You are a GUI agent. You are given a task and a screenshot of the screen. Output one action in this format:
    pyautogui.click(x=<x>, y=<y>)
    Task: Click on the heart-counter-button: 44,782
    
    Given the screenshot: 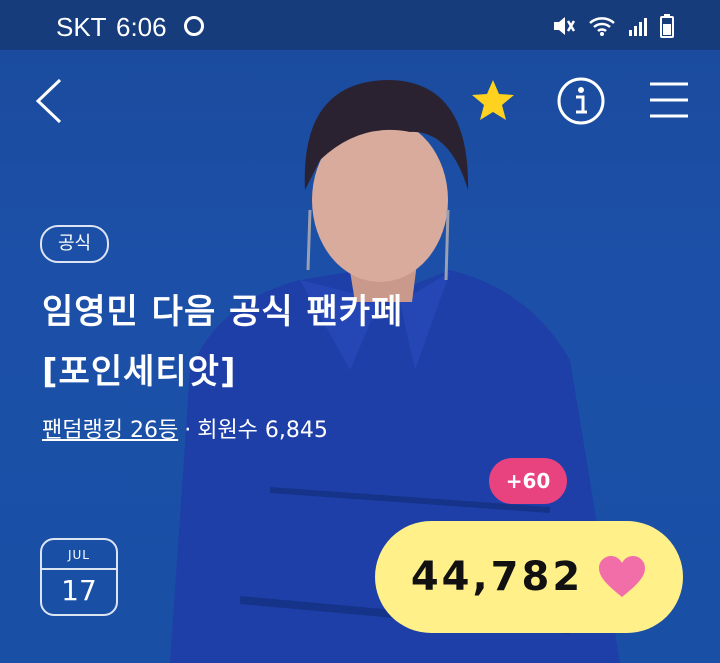 What is the action you would take?
    pyautogui.click(x=529, y=577)
    